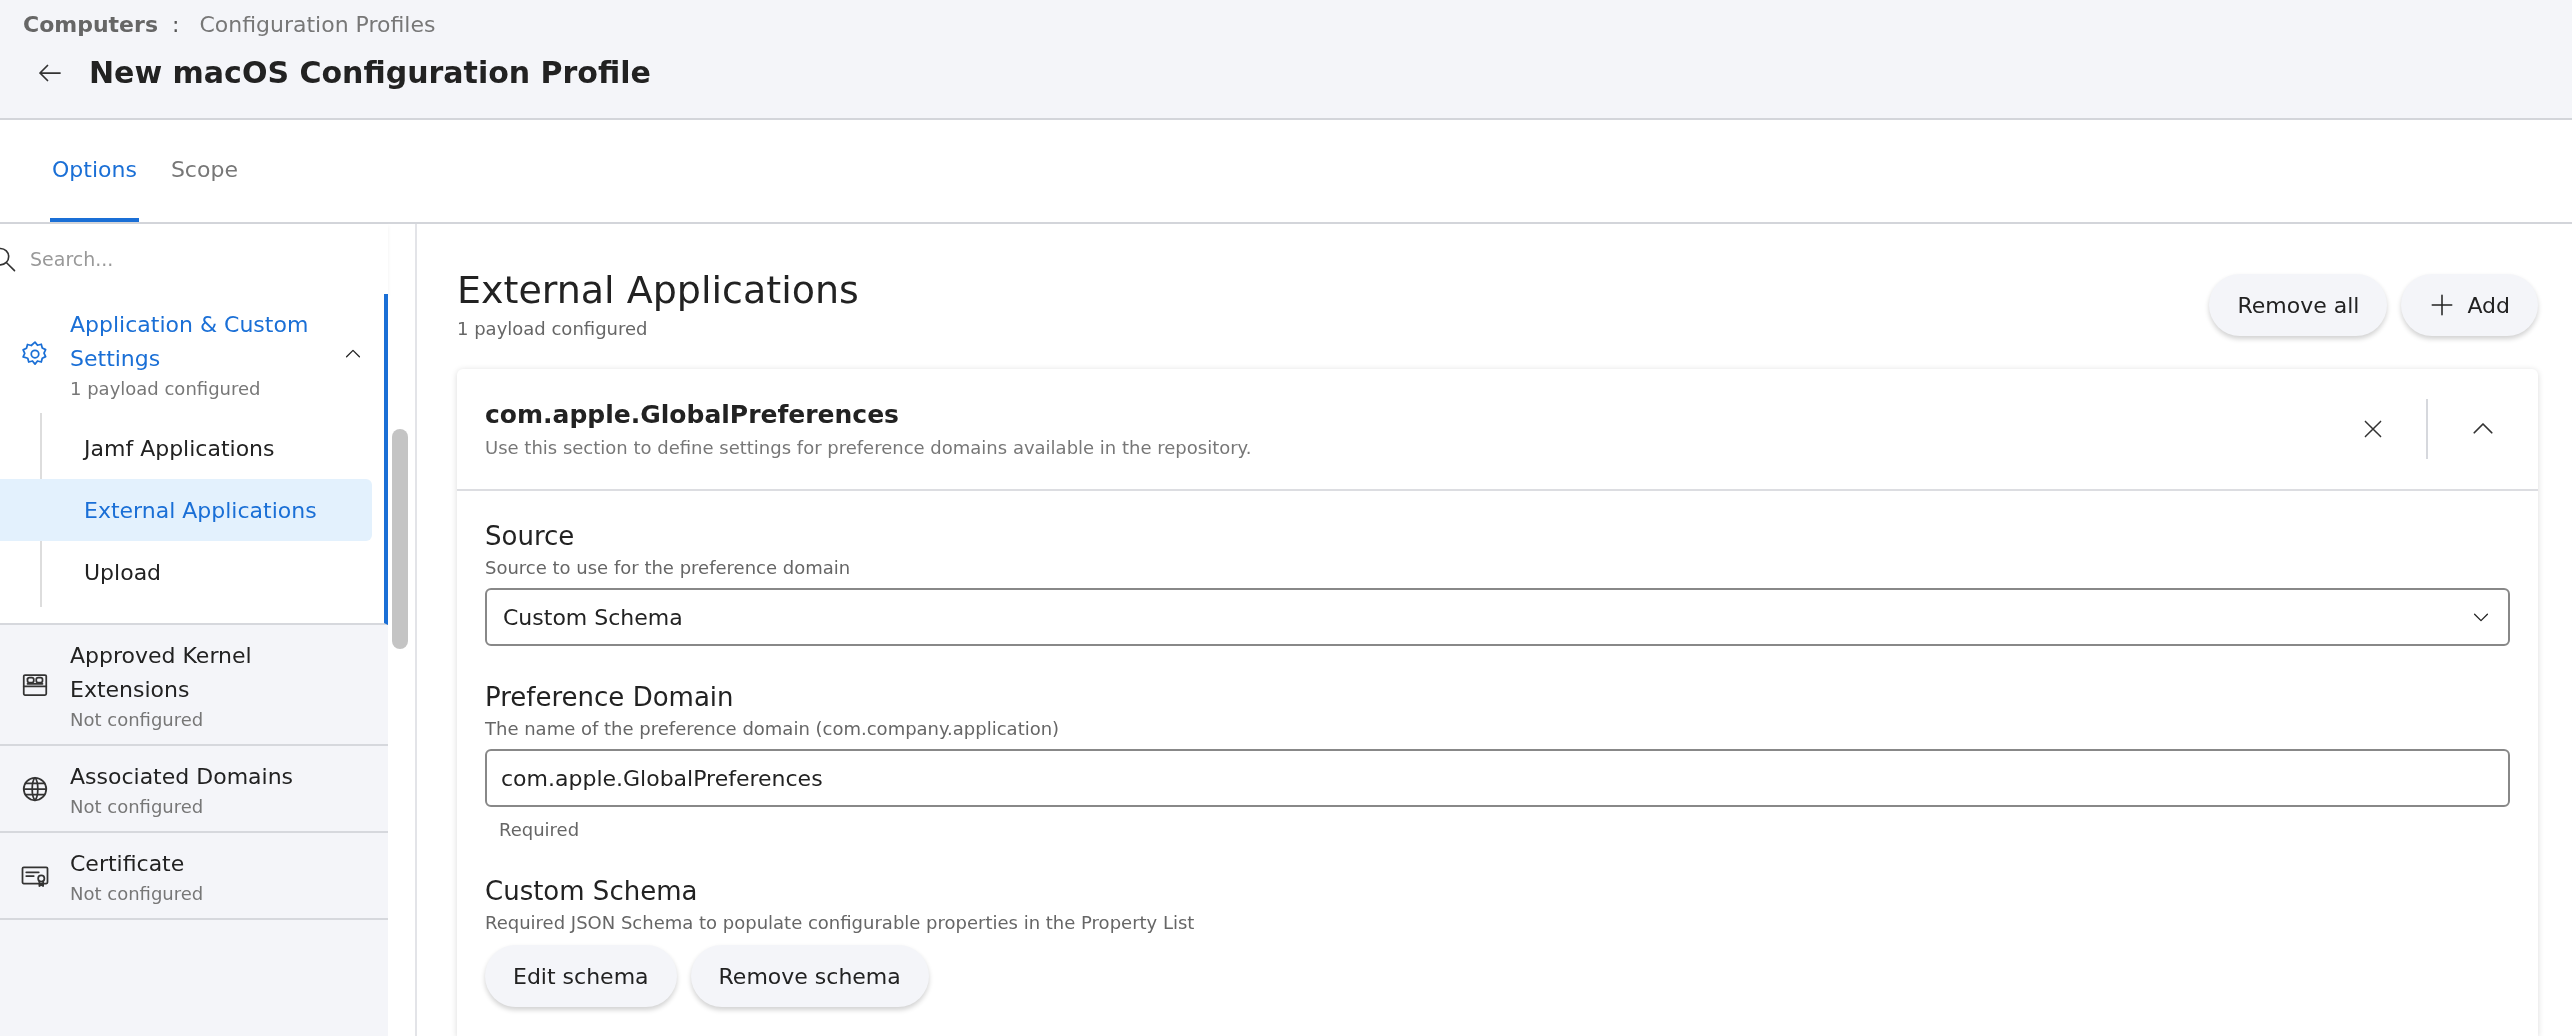  I want to click on remove-all-button: Remove all, so click(2298, 305).